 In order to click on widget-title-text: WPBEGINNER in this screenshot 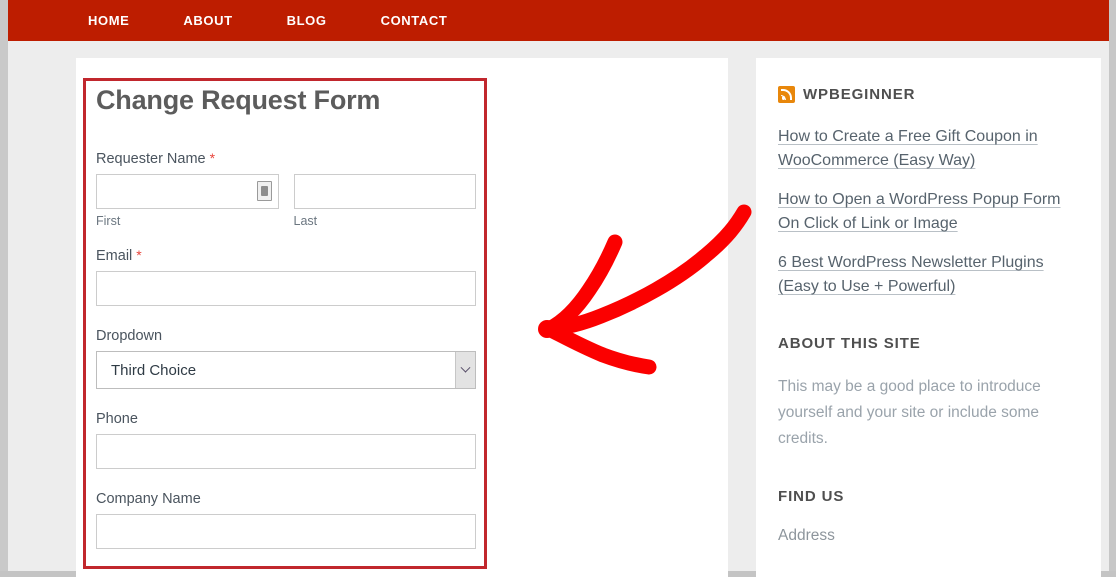, I will do `click(859, 94)`.